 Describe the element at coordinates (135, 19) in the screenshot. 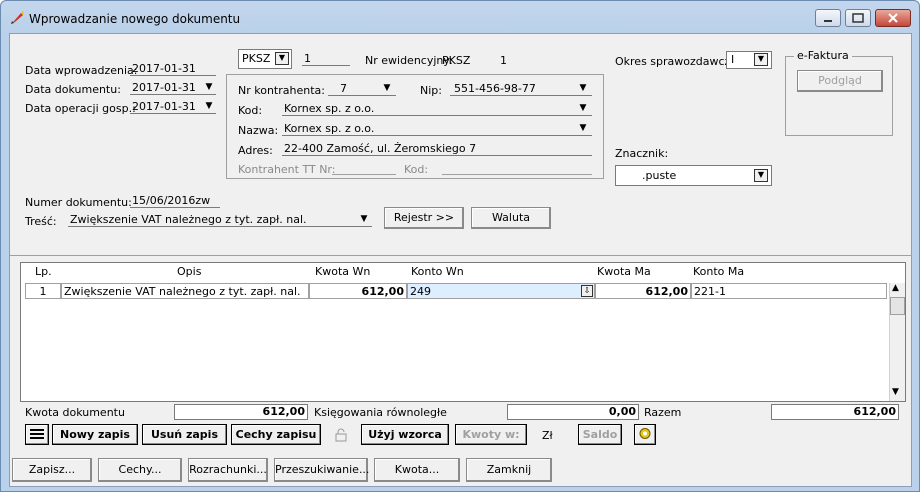

I see `window-title: Wprowadzanie nowego dokumentu` at that location.